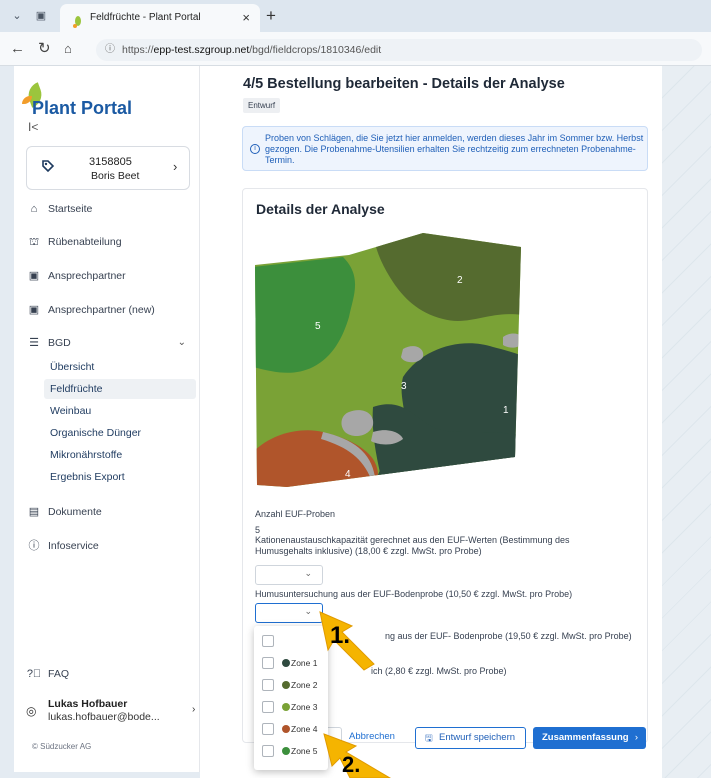 Image resolution: width=711 pixels, height=778 pixels. What do you see at coordinates (138, 50) in the screenshot?
I see `url-prefix: https://` at bounding box center [138, 50].